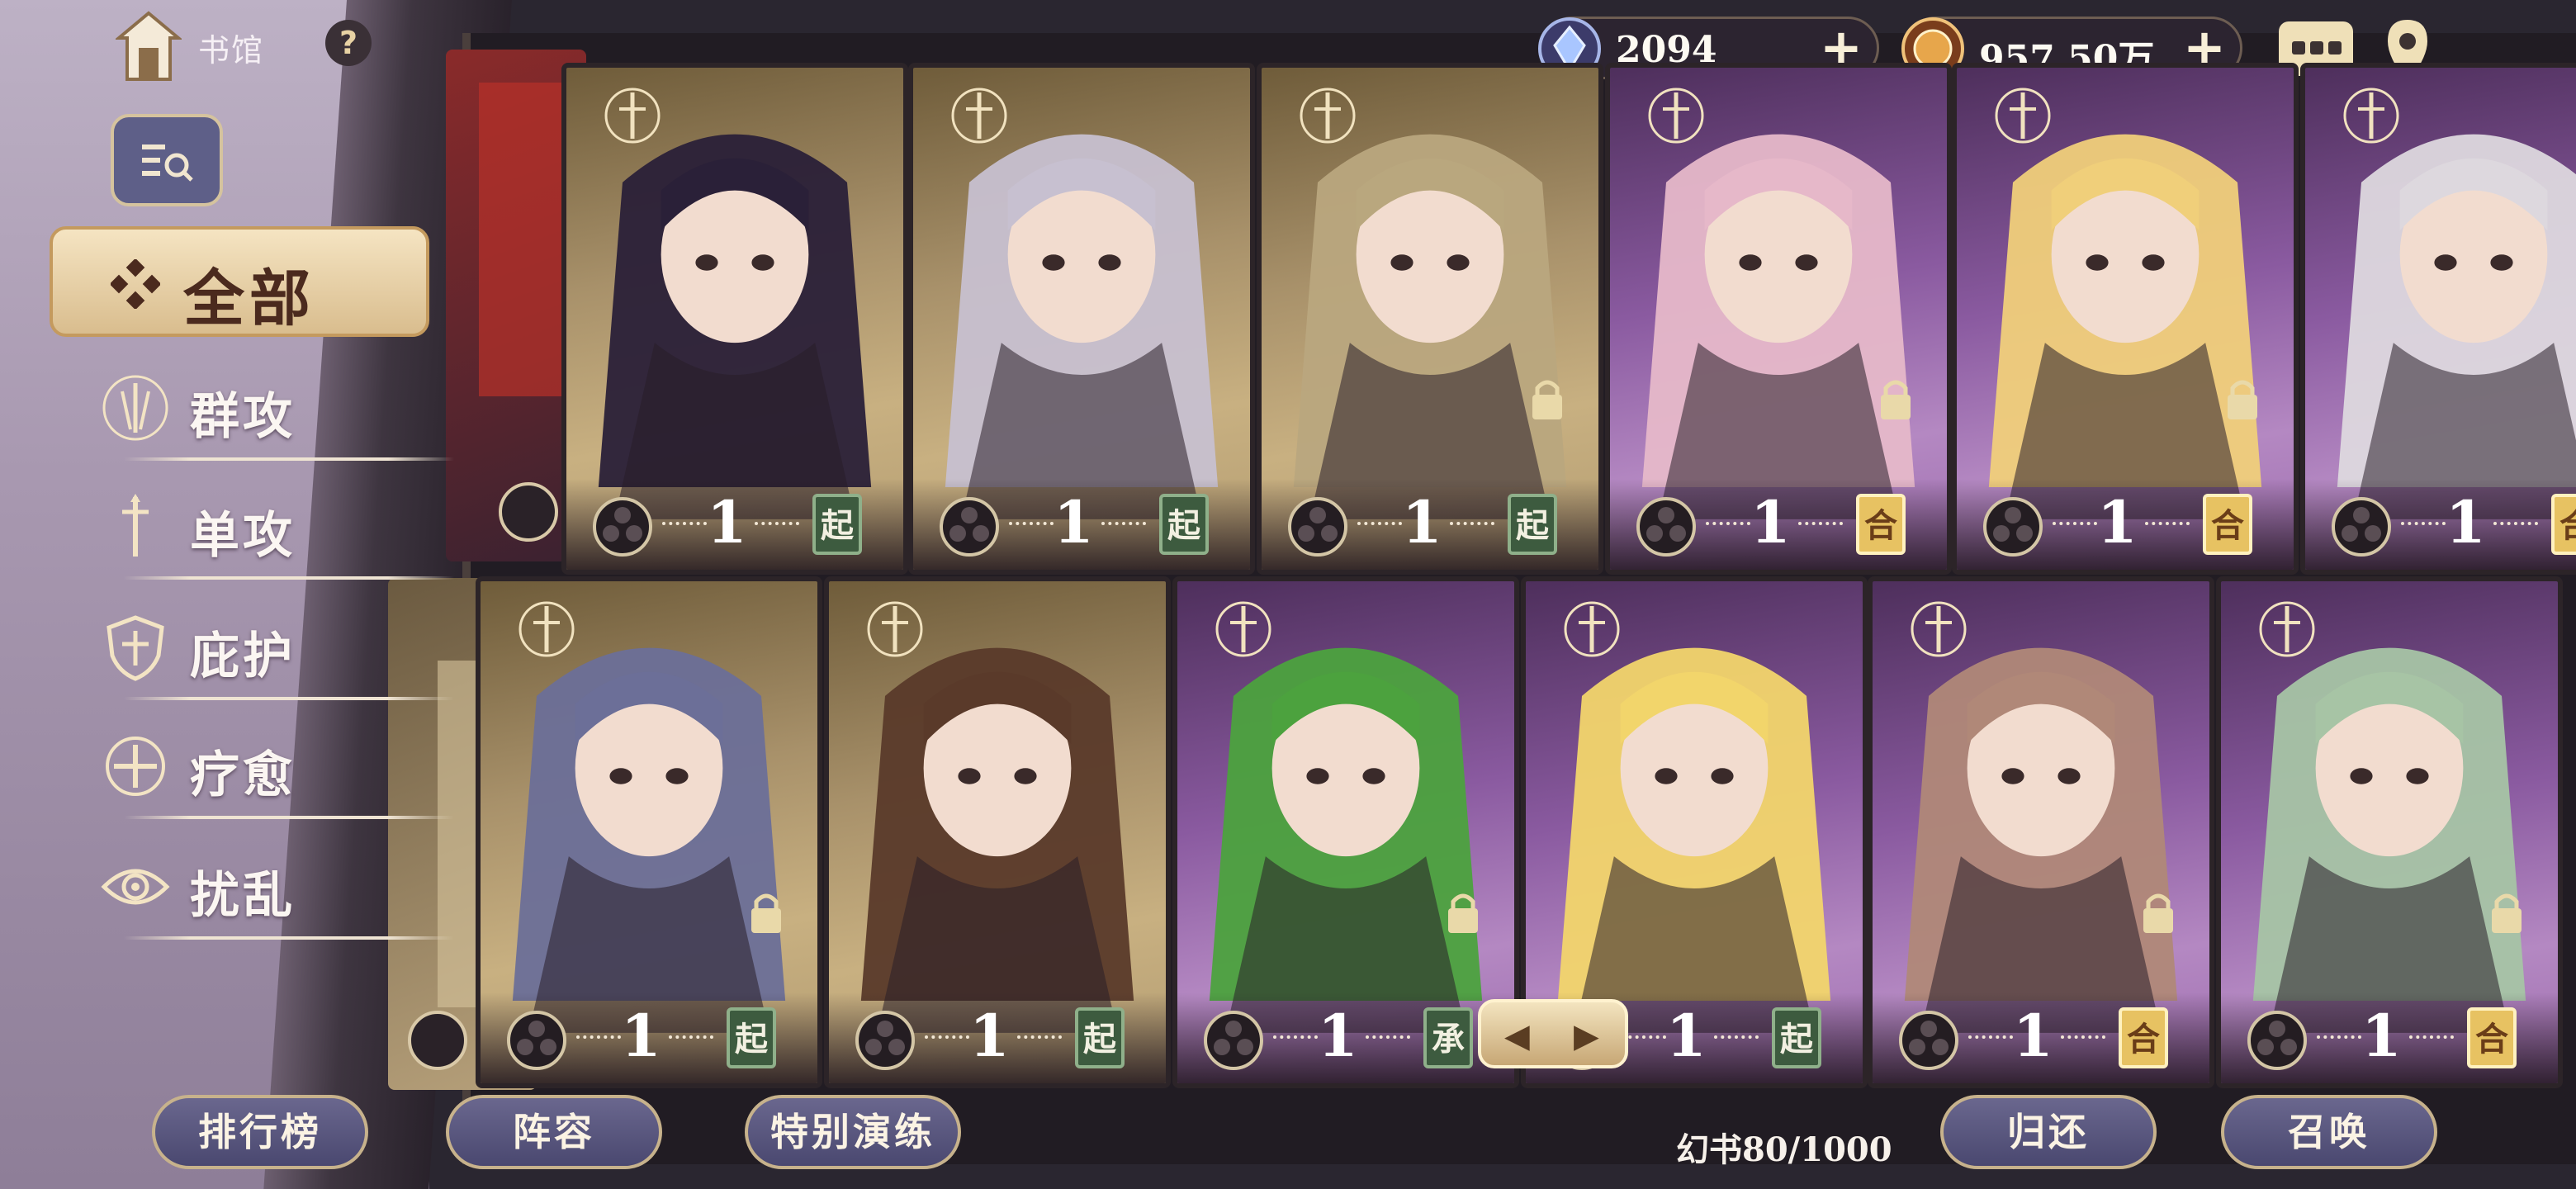  What do you see at coordinates (149, 46) in the screenshot?
I see `home-library-icon` at bounding box center [149, 46].